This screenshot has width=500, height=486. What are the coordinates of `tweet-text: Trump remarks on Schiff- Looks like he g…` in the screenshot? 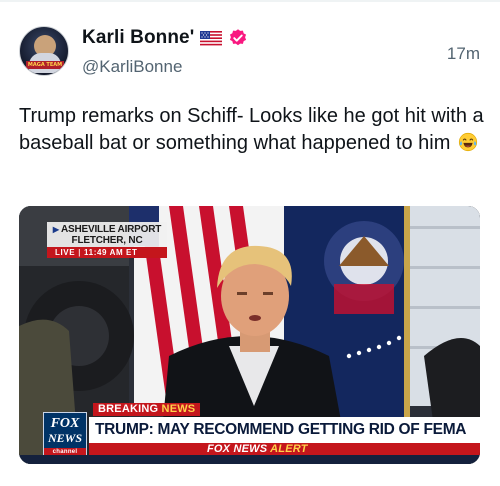 It's located at (253, 129).